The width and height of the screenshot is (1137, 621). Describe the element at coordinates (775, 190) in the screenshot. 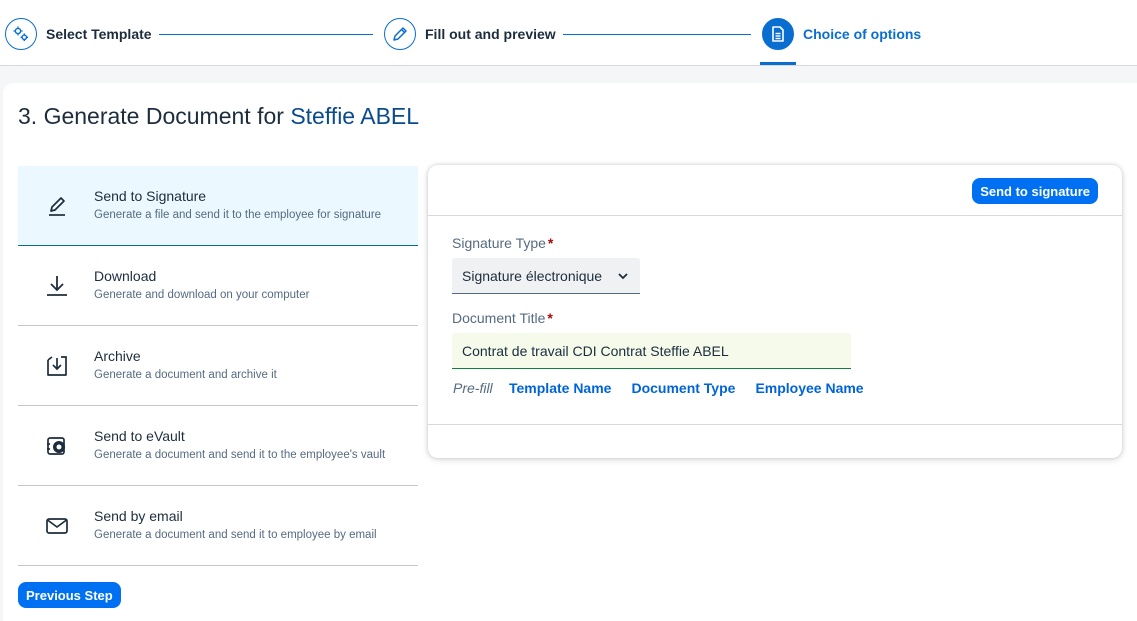

I see `card-toolbar: Send to signature` at that location.